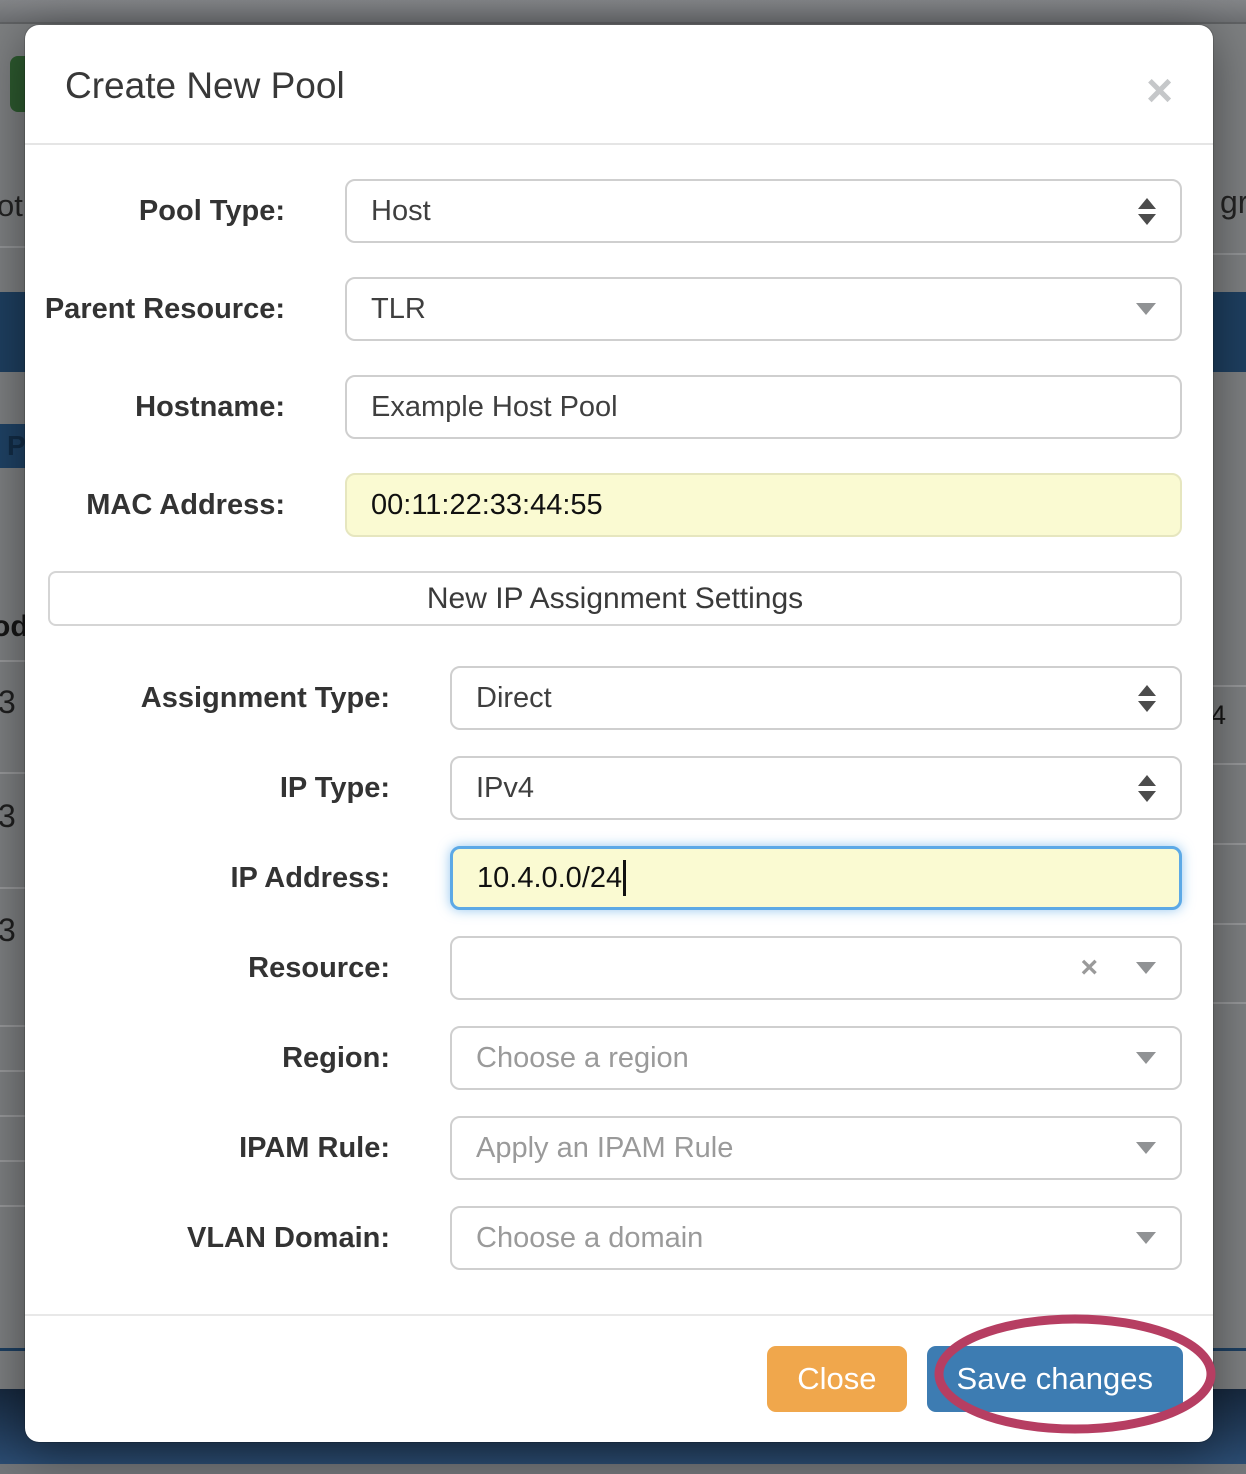 Image resolution: width=1246 pixels, height=1474 pixels. What do you see at coordinates (837, 1379) in the screenshot?
I see `close-button: Close` at bounding box center [837, 1379].